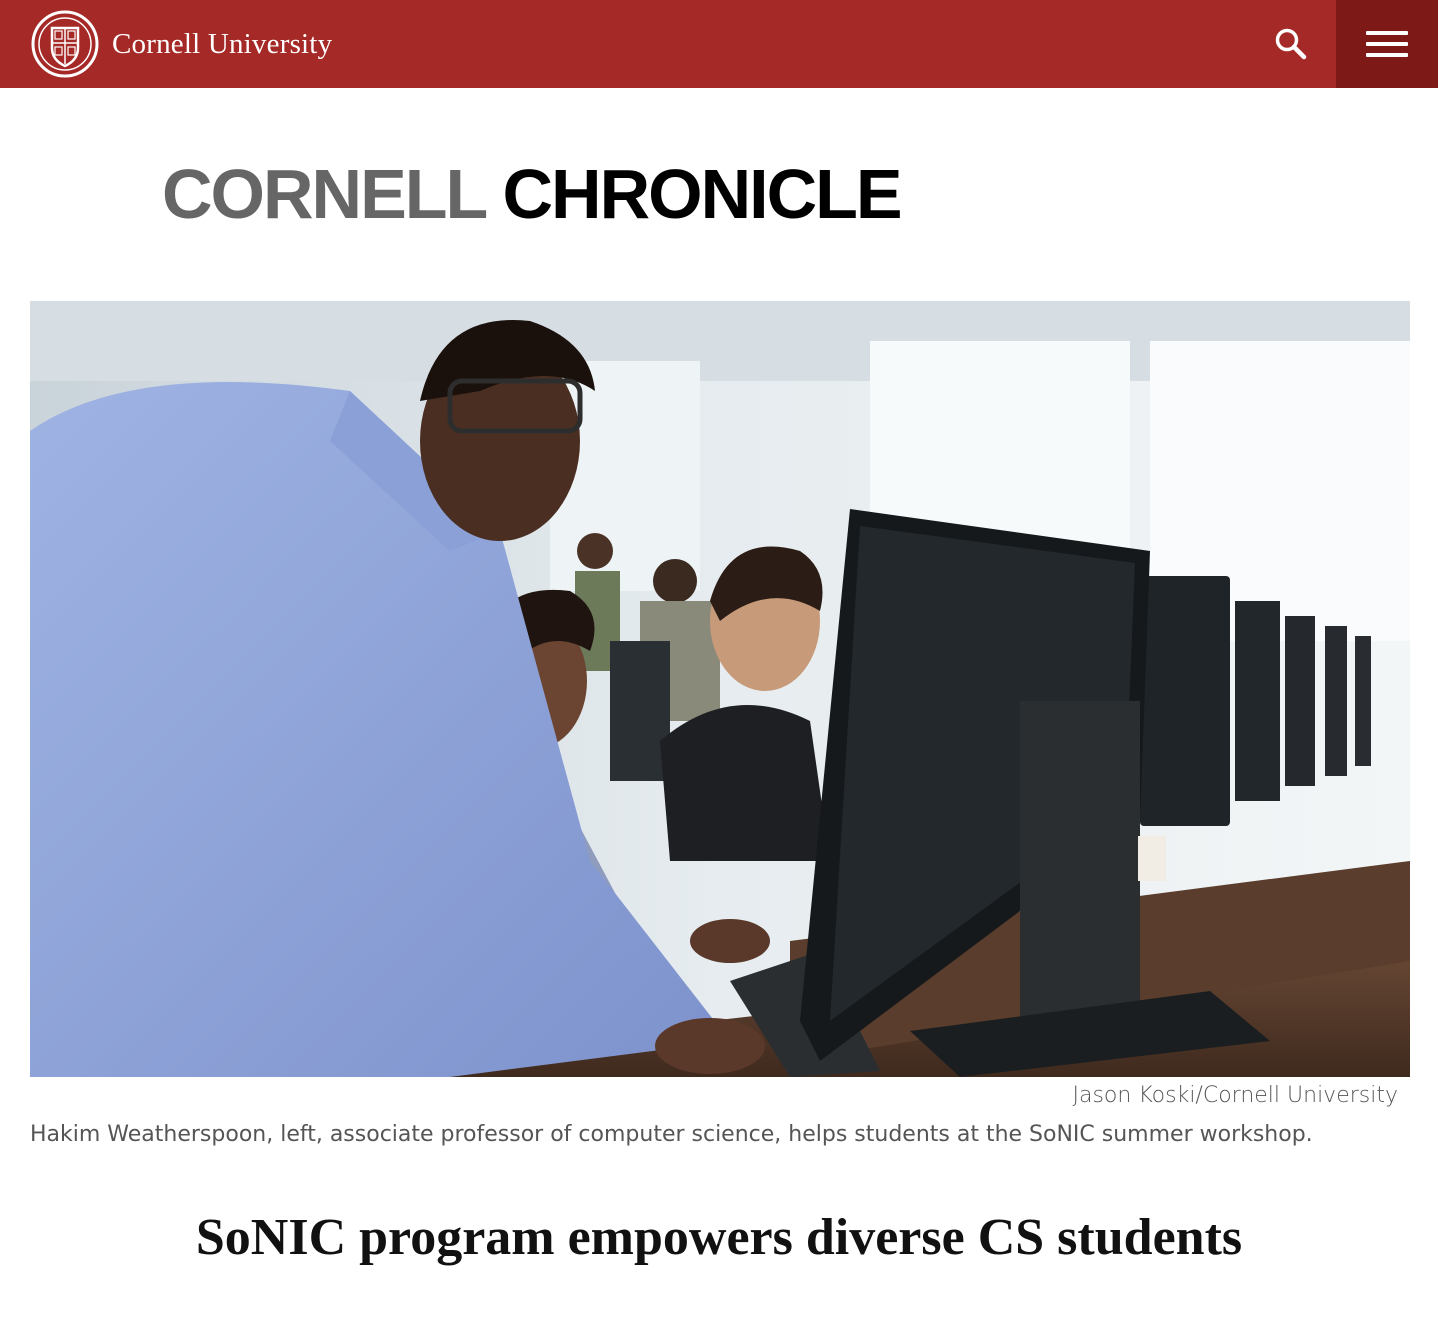 The height and width of the screenshot is (1344, 1438). I want to click on search-button, so click(1291, 44).